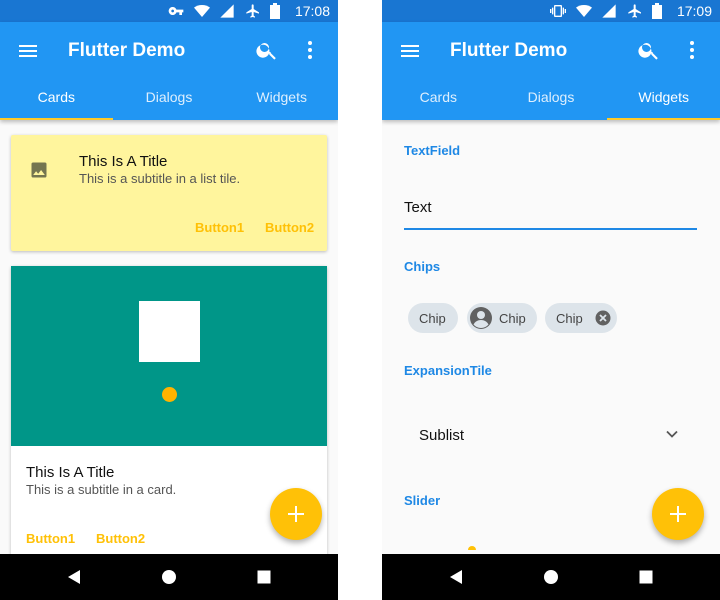 This screenshot has height=600, width=720. I want to click on expansion-tile-sublist: Sublist, so click(551, 435).